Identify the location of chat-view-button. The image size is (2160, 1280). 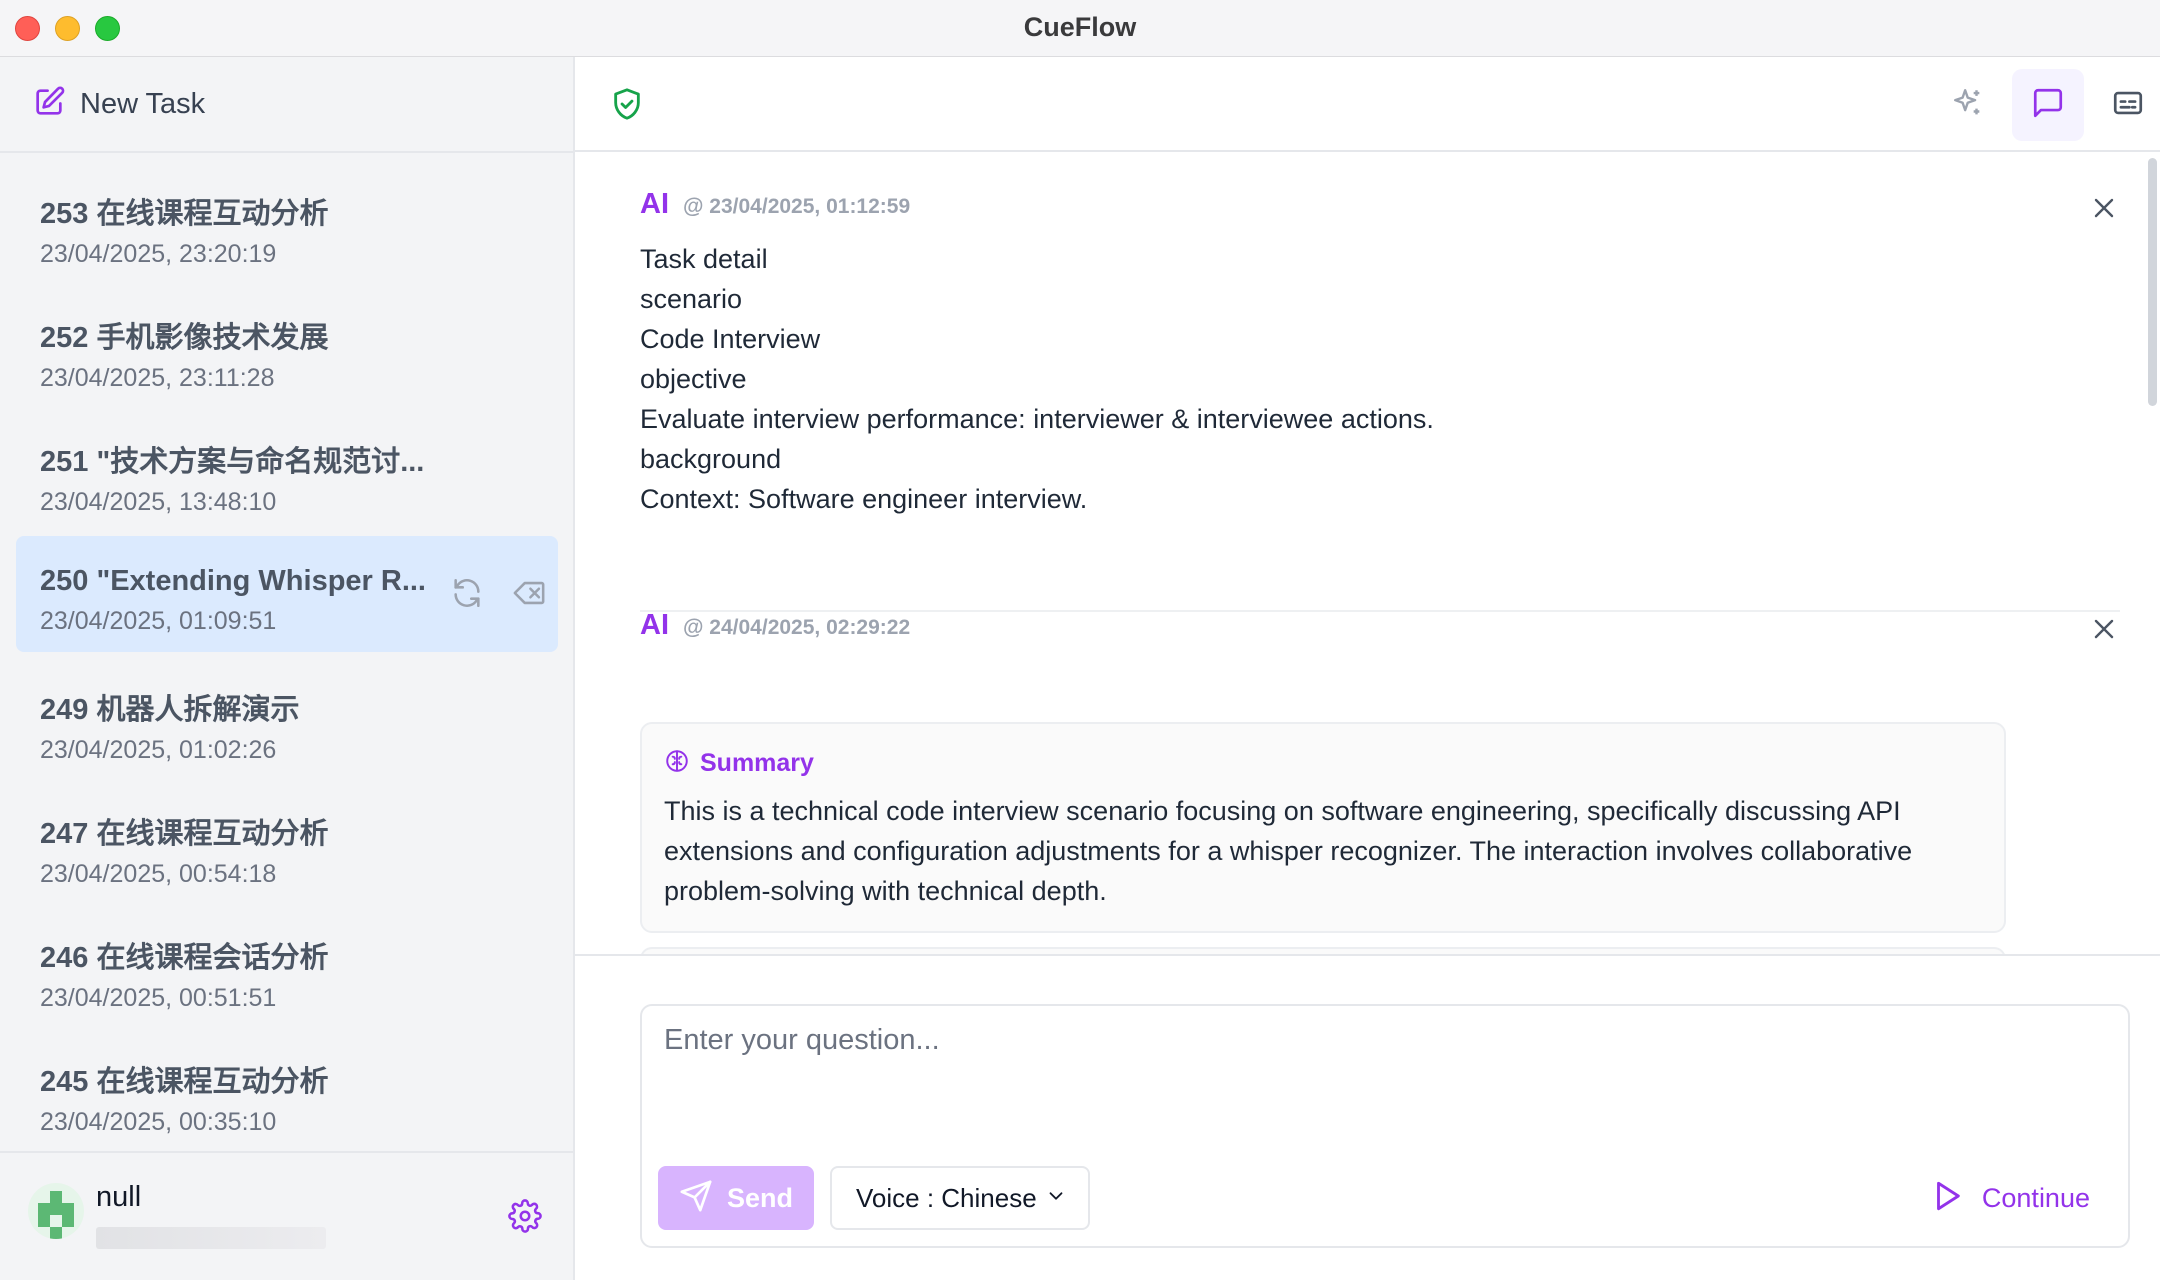
(2048, 105).